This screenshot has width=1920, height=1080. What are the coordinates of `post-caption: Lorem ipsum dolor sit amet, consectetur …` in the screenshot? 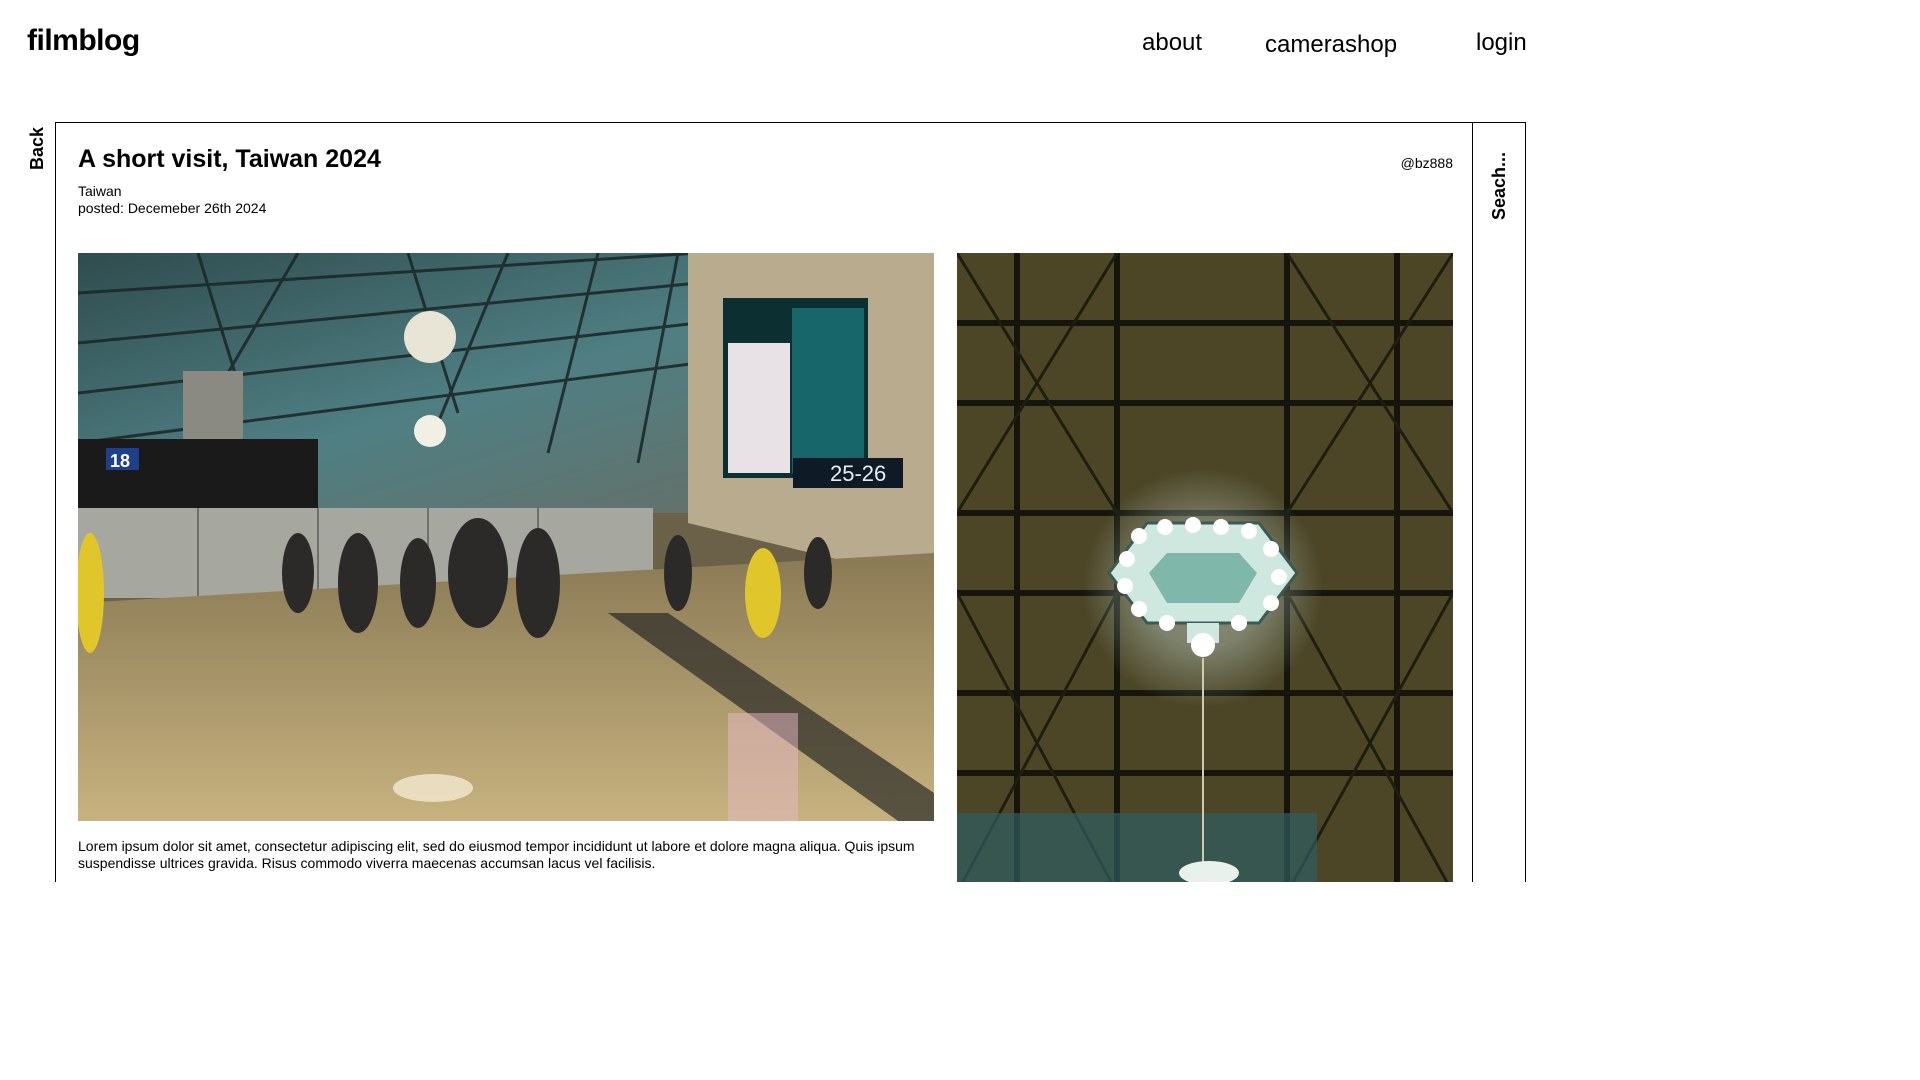 It's located at (496, 854).